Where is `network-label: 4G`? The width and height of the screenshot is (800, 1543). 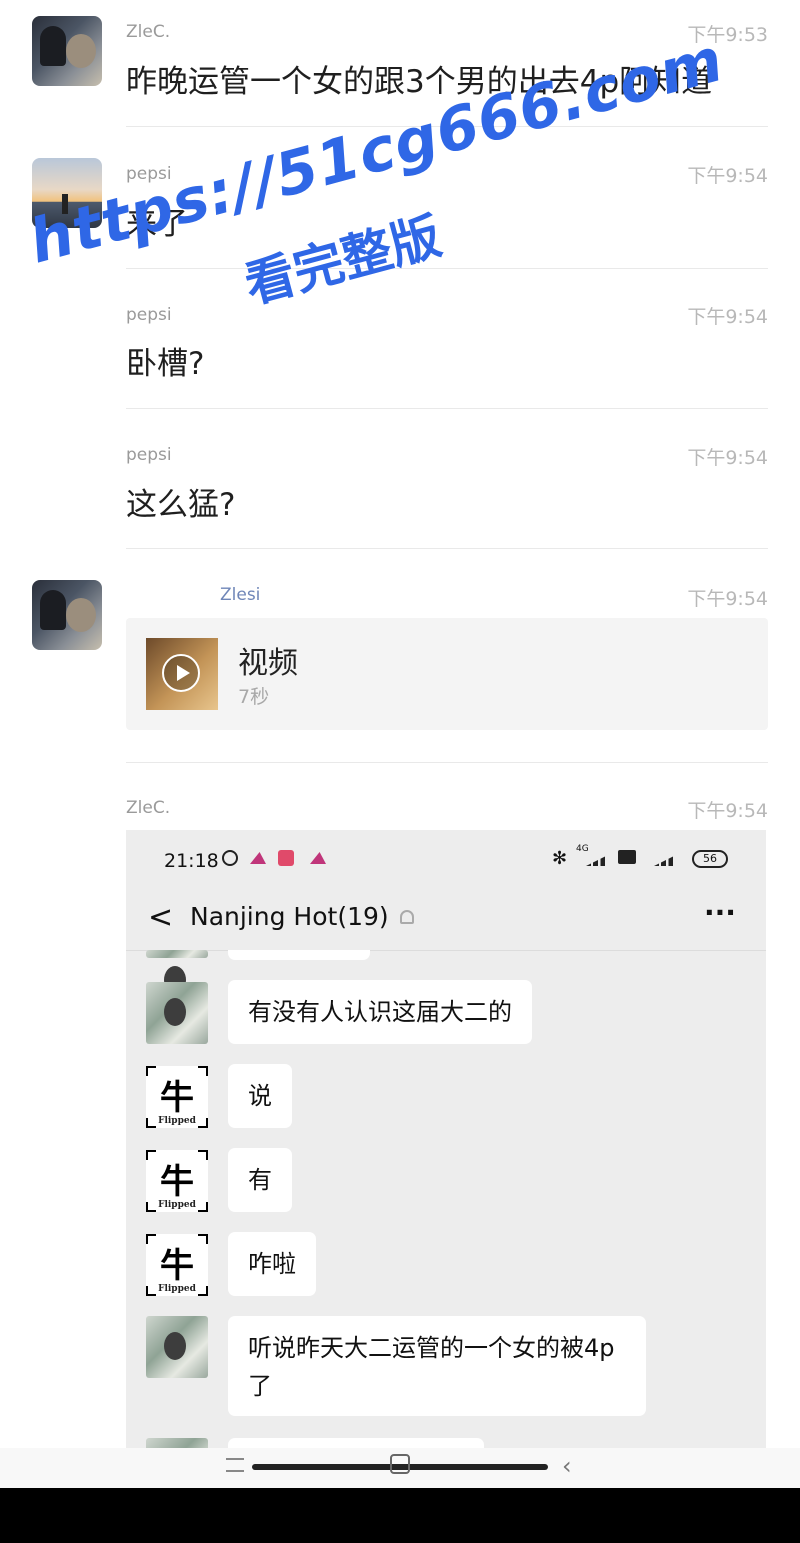 network-label: 4G is located at coordinates (582, 849).